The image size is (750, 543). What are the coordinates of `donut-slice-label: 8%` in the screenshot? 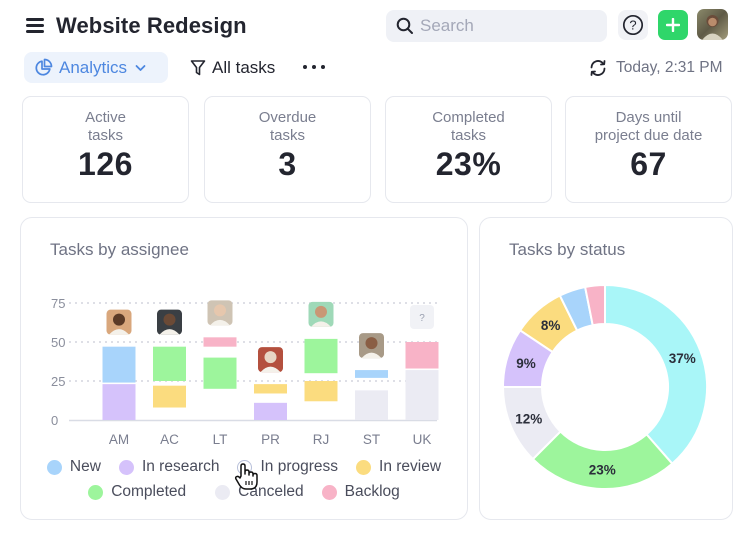 It's located at (551, 325).